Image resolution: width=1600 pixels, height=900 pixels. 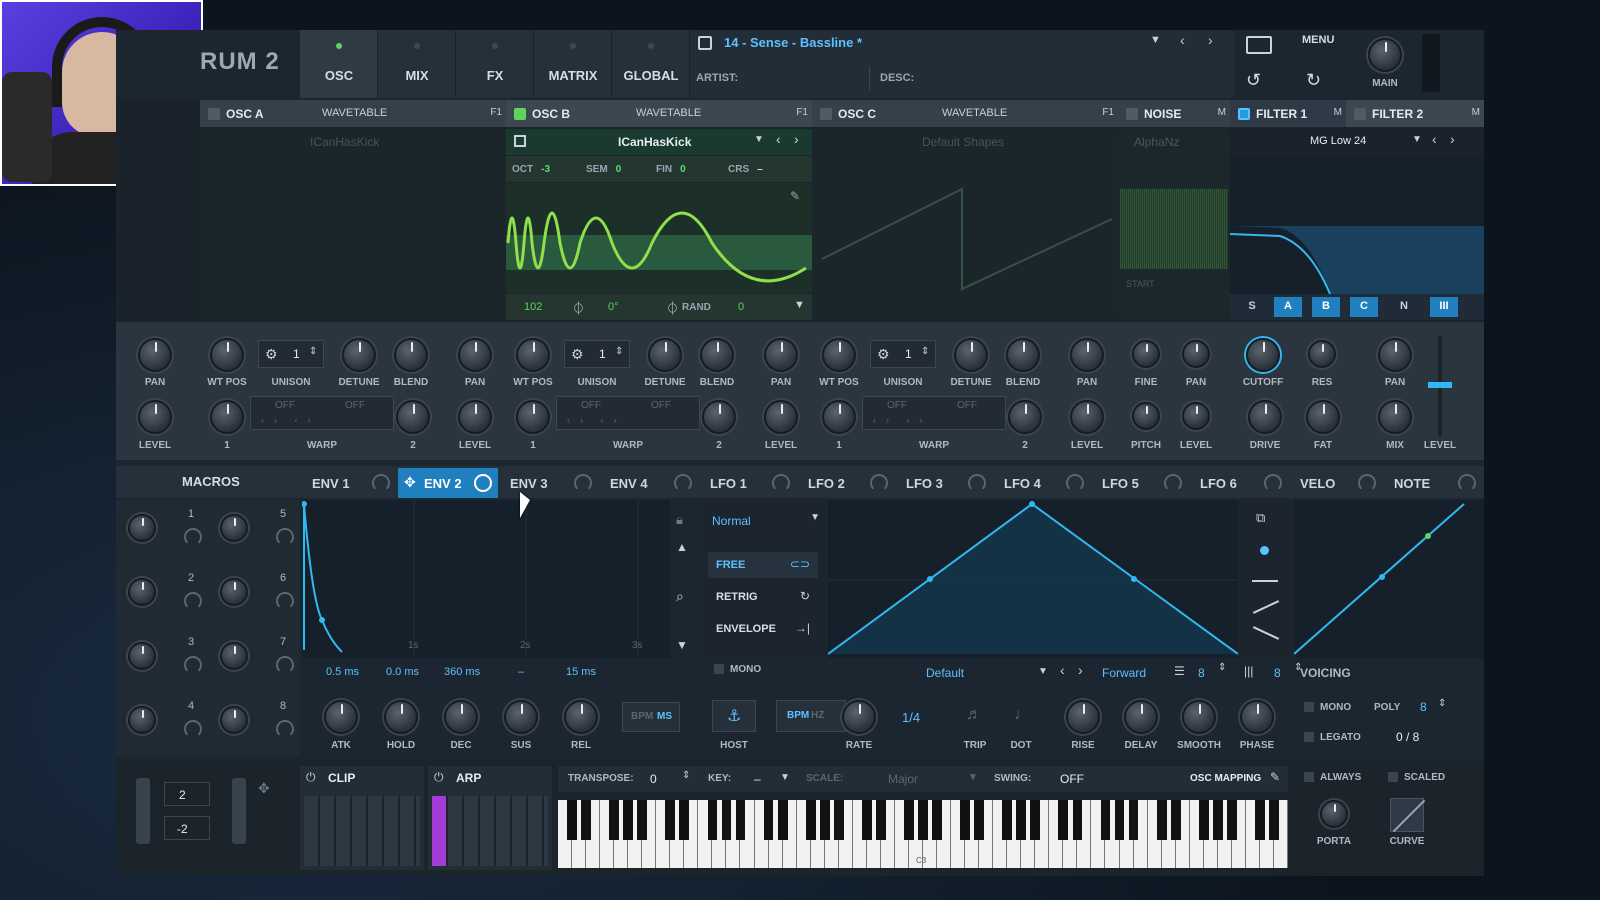 What do you see at coordinates (1239, 483) in the screenshot?
I see `tab-lfo6: LFO 6` at bounding box center [1239, 483].